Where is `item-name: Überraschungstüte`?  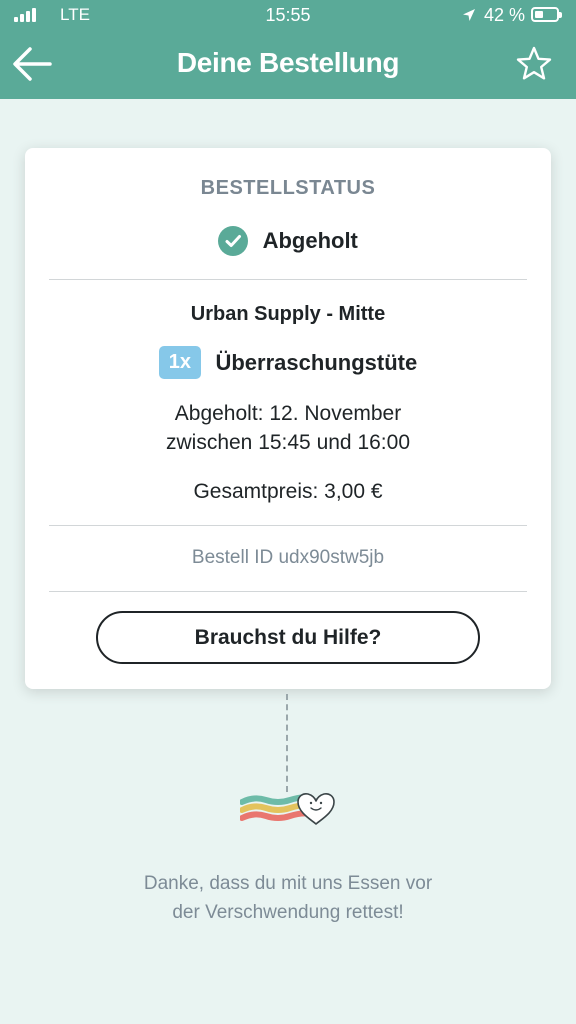
item-name: Überraschungstüte is located at coordinates (316, 362).